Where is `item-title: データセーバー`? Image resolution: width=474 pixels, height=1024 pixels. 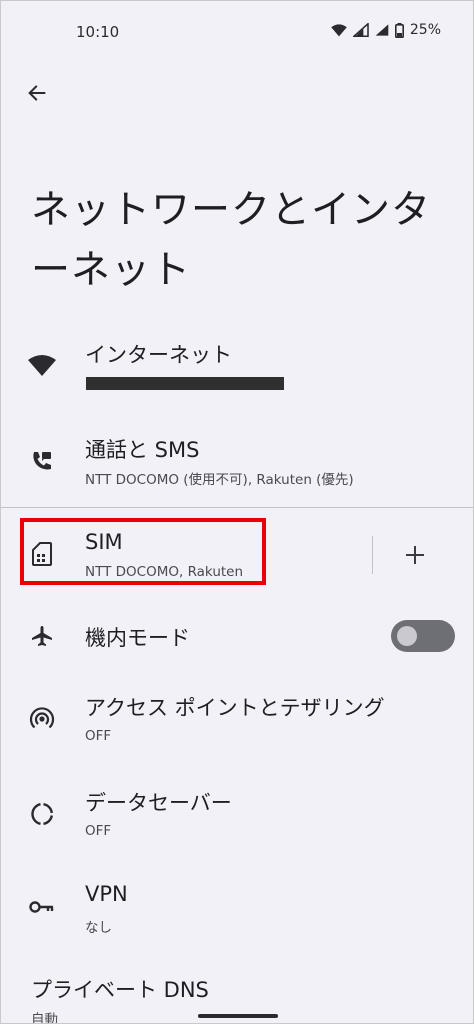
item-title: データセーバー is located at coordinates (158, 803).